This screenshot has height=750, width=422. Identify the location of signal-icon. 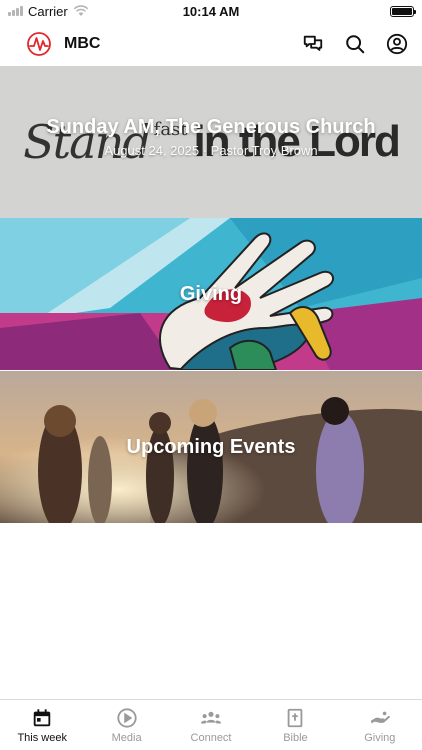
(15, 11).